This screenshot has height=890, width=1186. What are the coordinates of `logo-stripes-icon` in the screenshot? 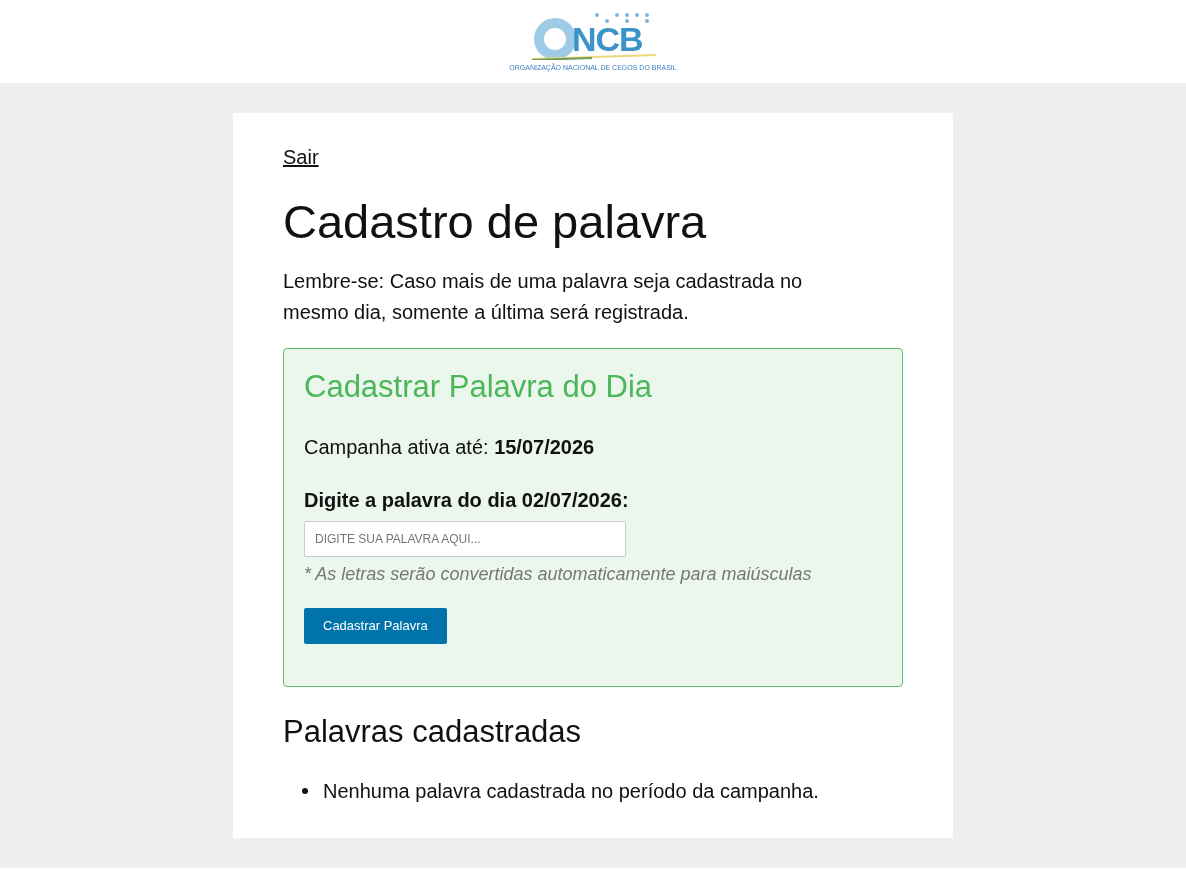 It's located at (594, 56).